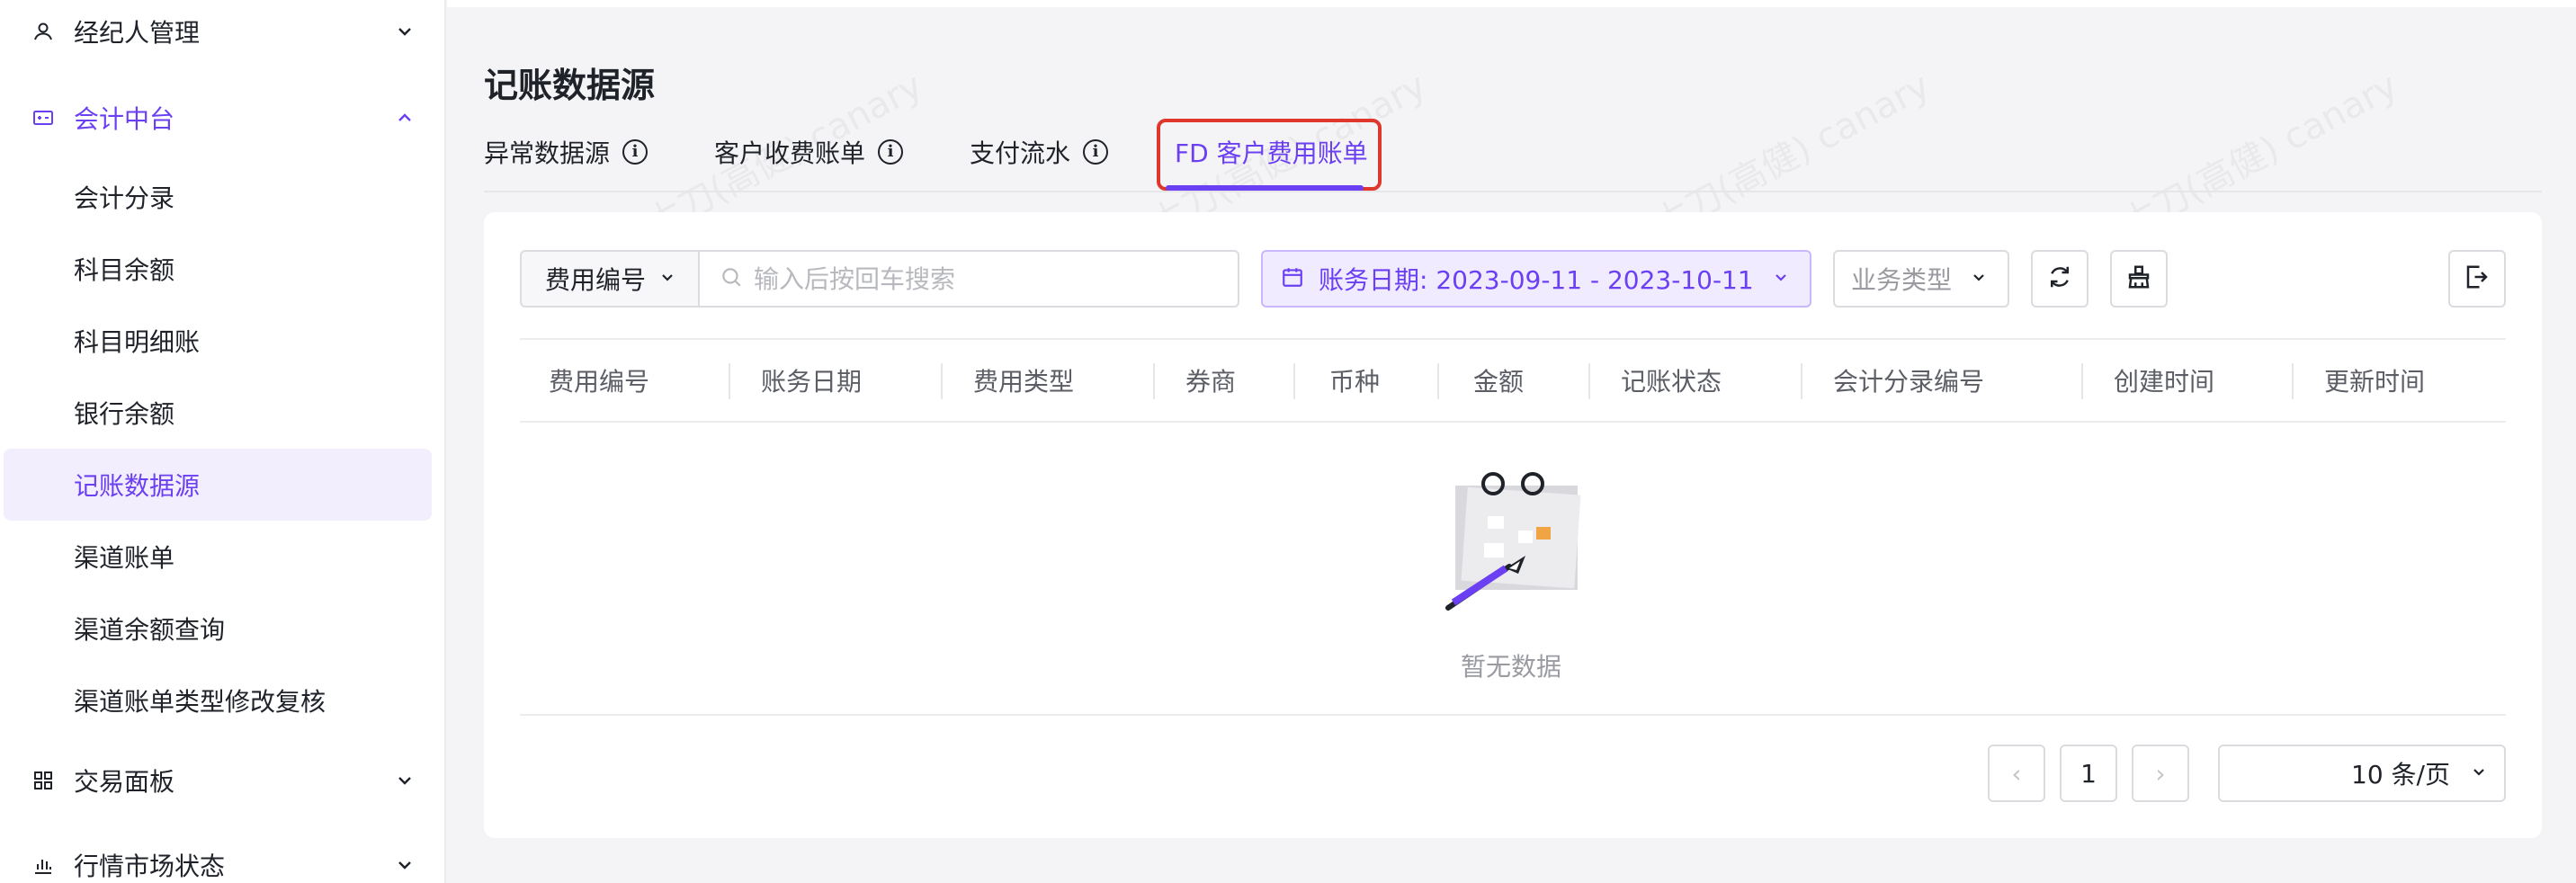  Describe the element at coordinates (1908, 380) in the screenshot. I see `column-header: 会计分录编号` at that location.